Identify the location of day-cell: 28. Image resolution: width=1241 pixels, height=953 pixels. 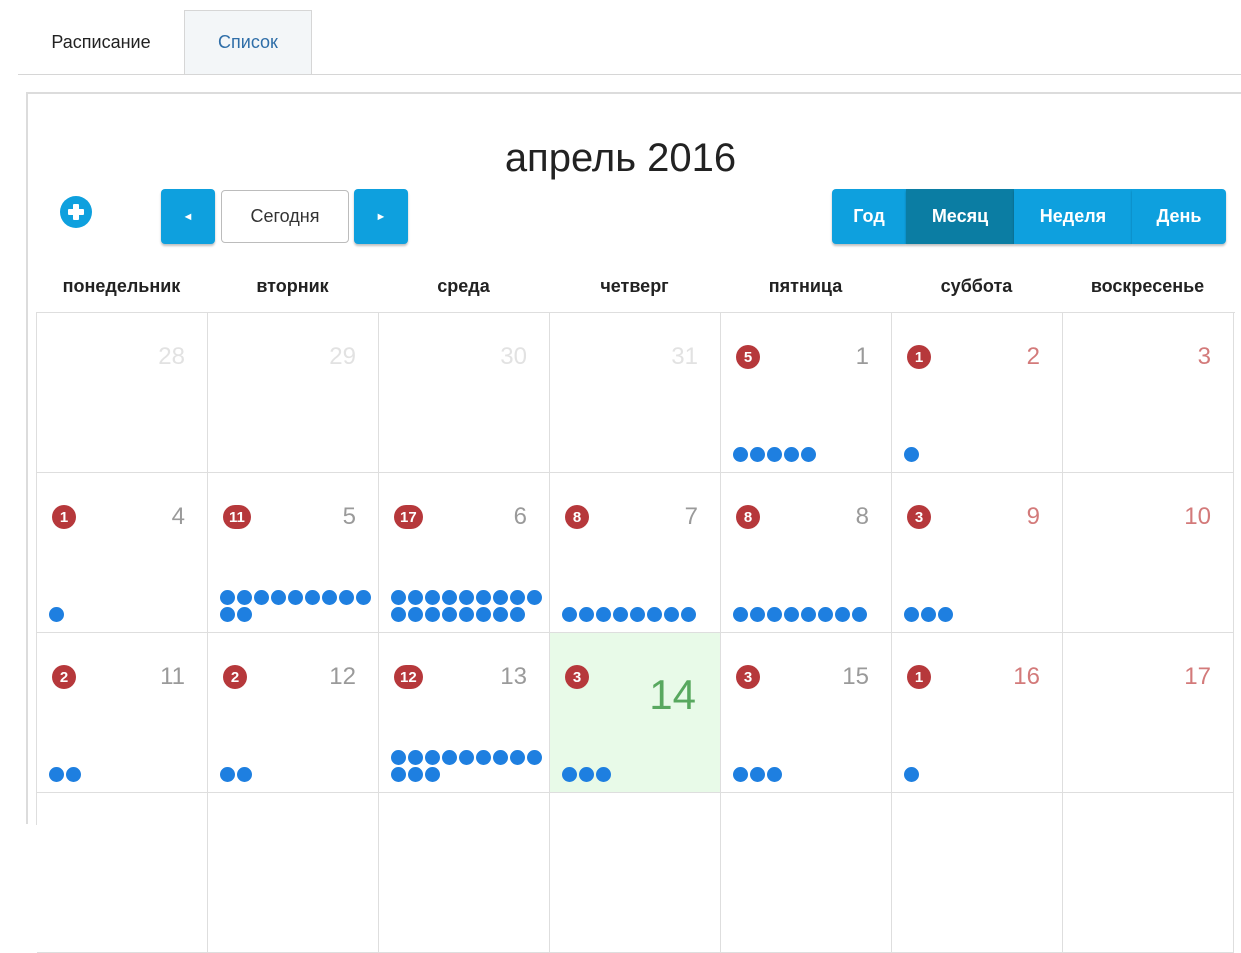
(122, 393).